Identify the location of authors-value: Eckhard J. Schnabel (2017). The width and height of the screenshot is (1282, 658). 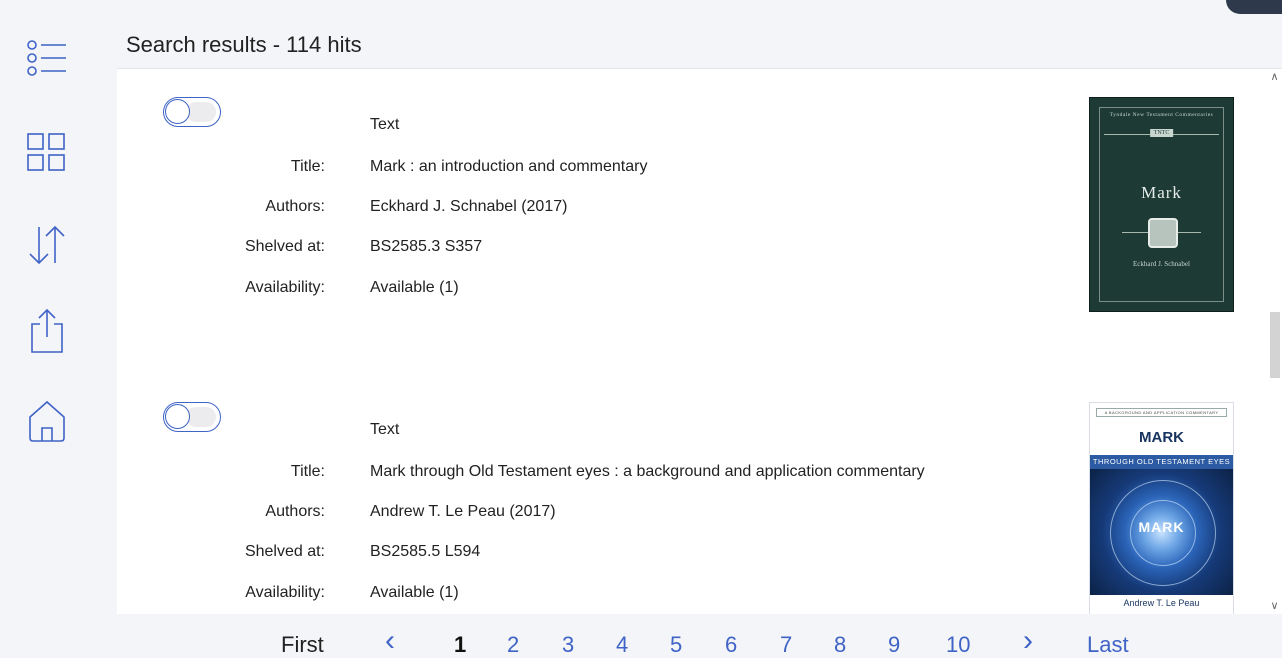
(469, 206).